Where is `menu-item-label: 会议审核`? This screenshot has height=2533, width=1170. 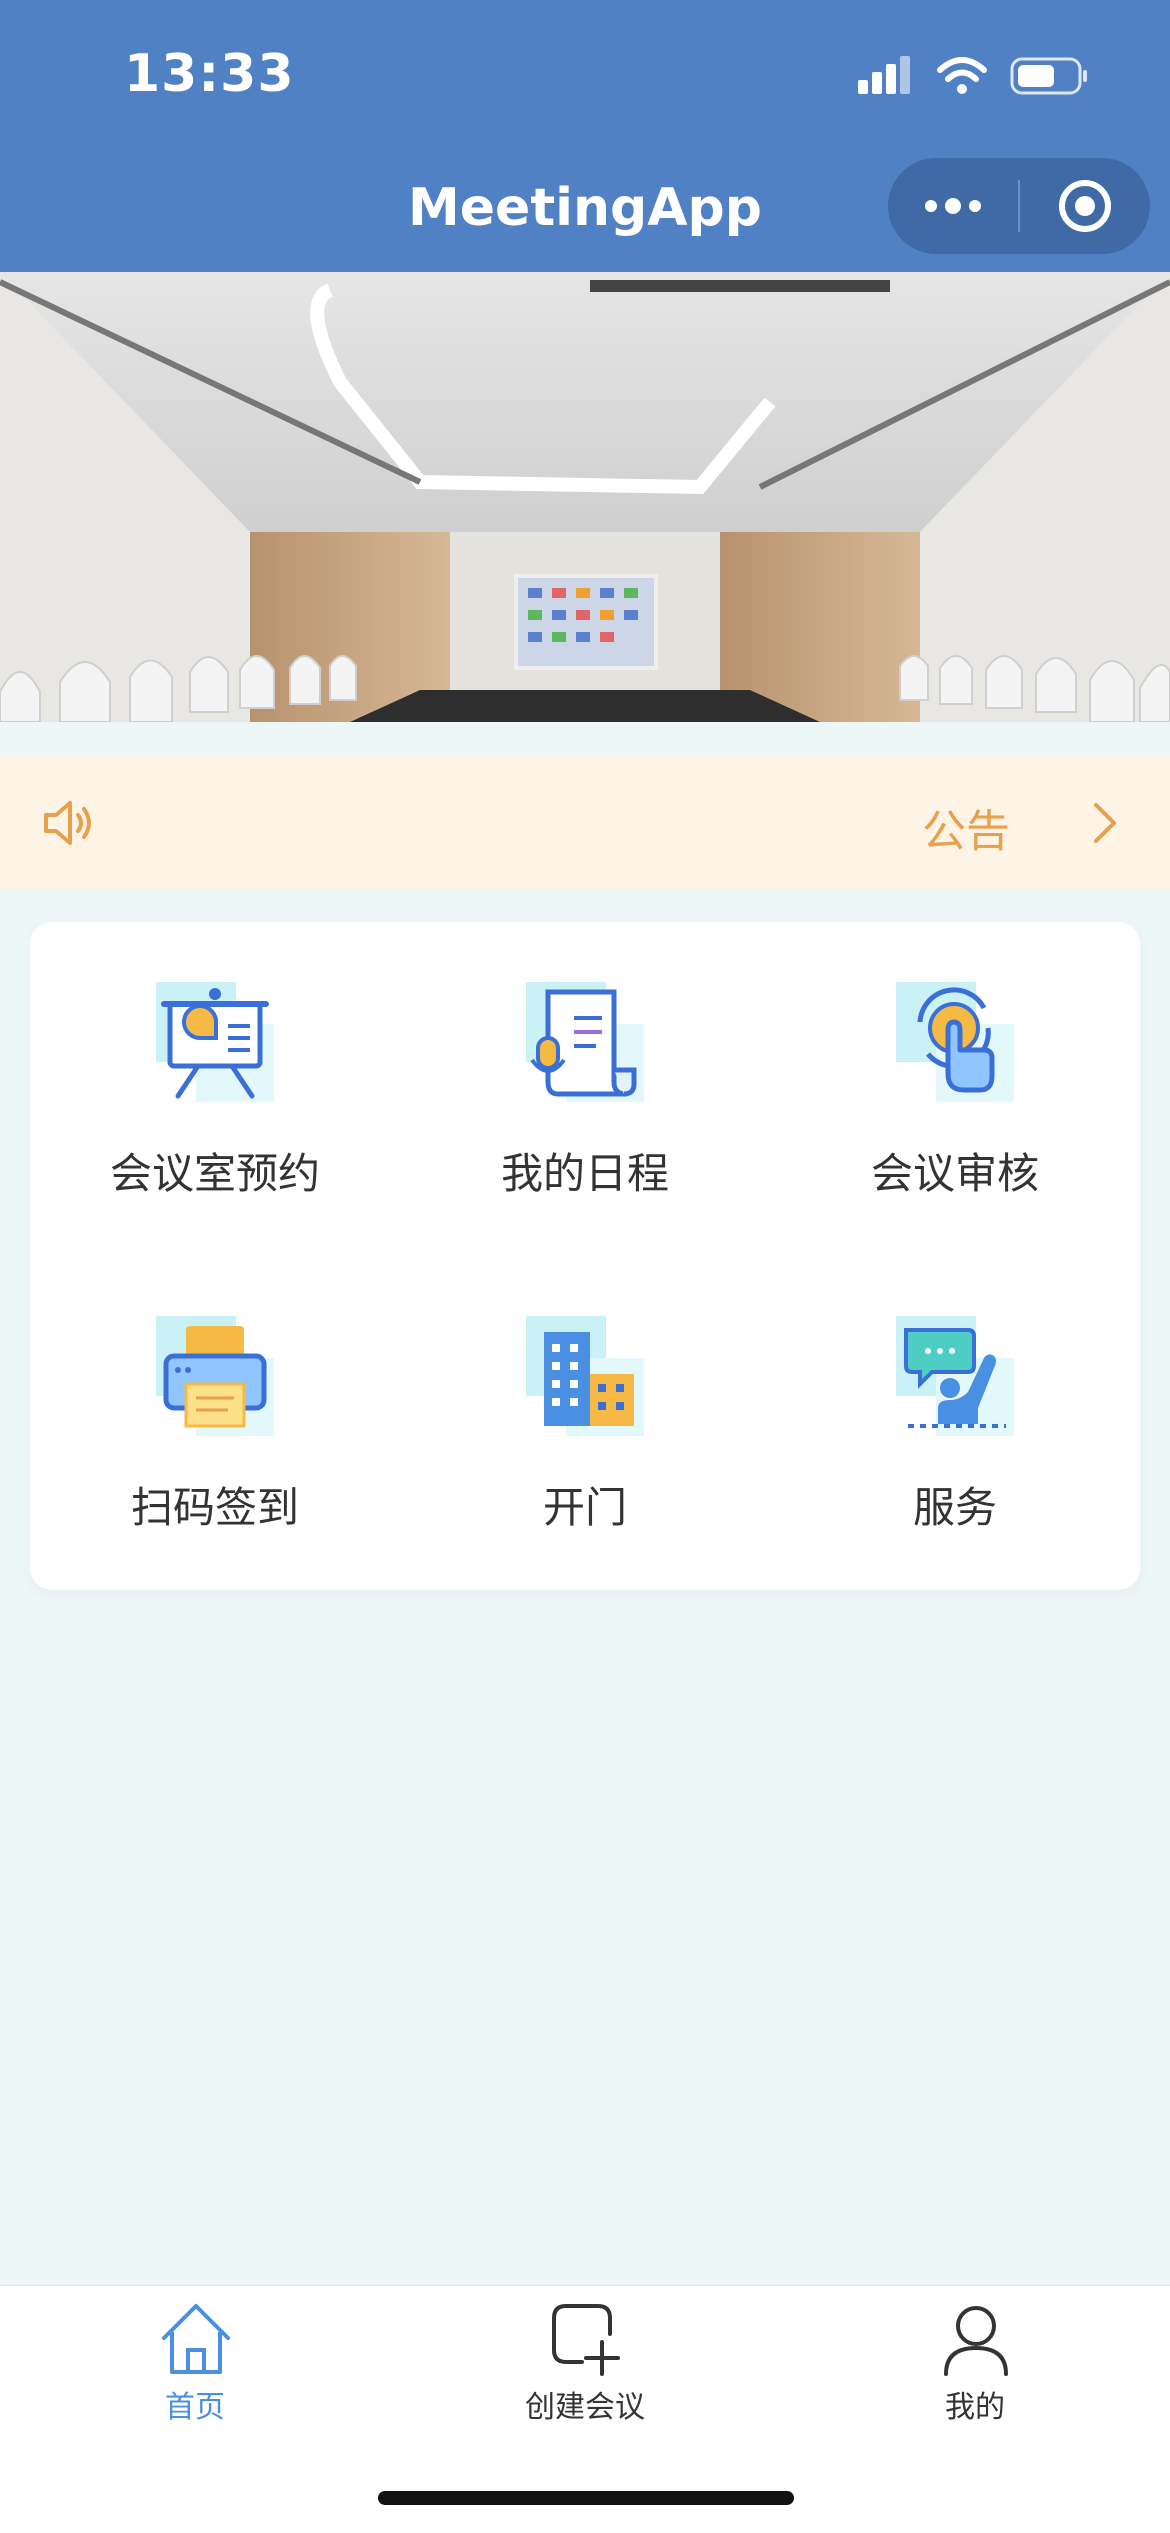
menu-item-label: 会议审核 is located at coordinates (954, 1173).